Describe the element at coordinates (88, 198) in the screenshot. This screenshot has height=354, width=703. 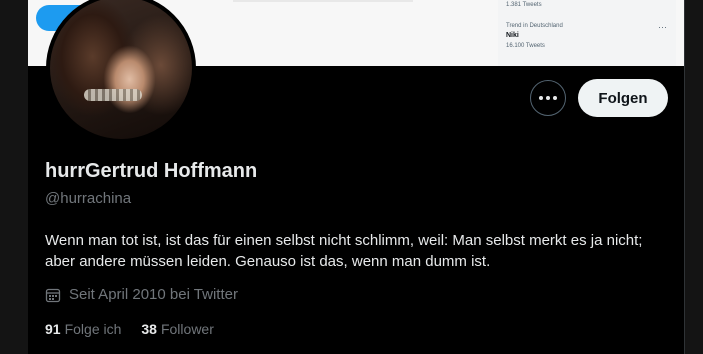
I see `profile-handle: @hurrachina` at that location.